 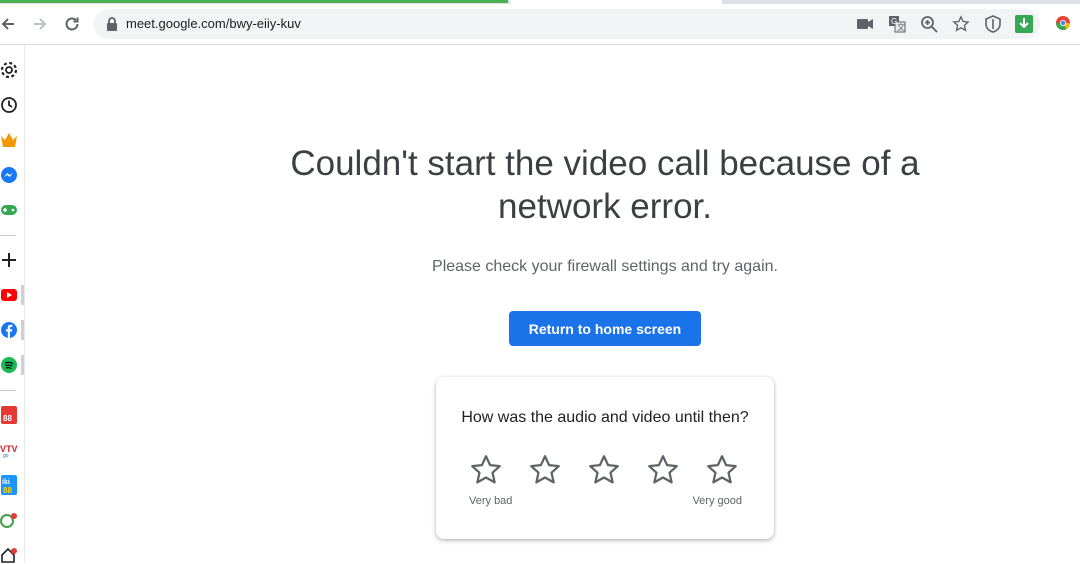 I want to click on feedback-question: How was the audio and video until then?, so click(x=605, y=417).